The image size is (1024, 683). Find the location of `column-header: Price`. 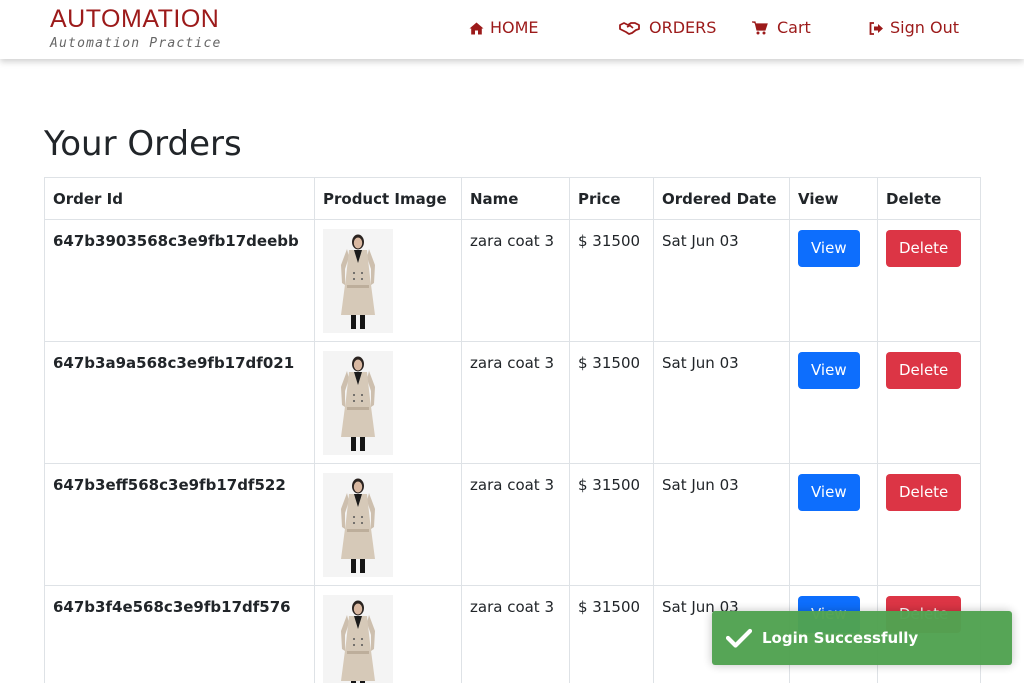

column-header: Price is located at coordinates (611, 198).